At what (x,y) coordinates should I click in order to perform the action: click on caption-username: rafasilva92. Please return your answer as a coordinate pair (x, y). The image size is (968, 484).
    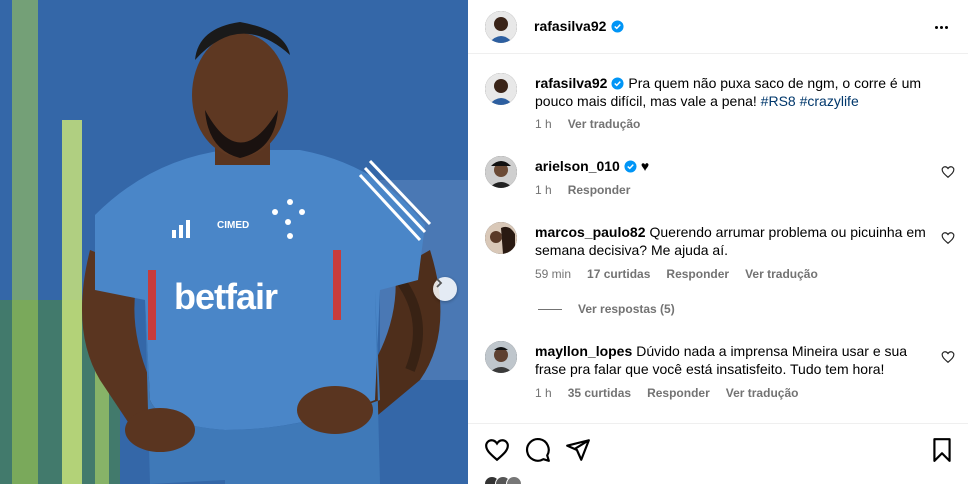
    Looking at the image, I should click on (571, 83).